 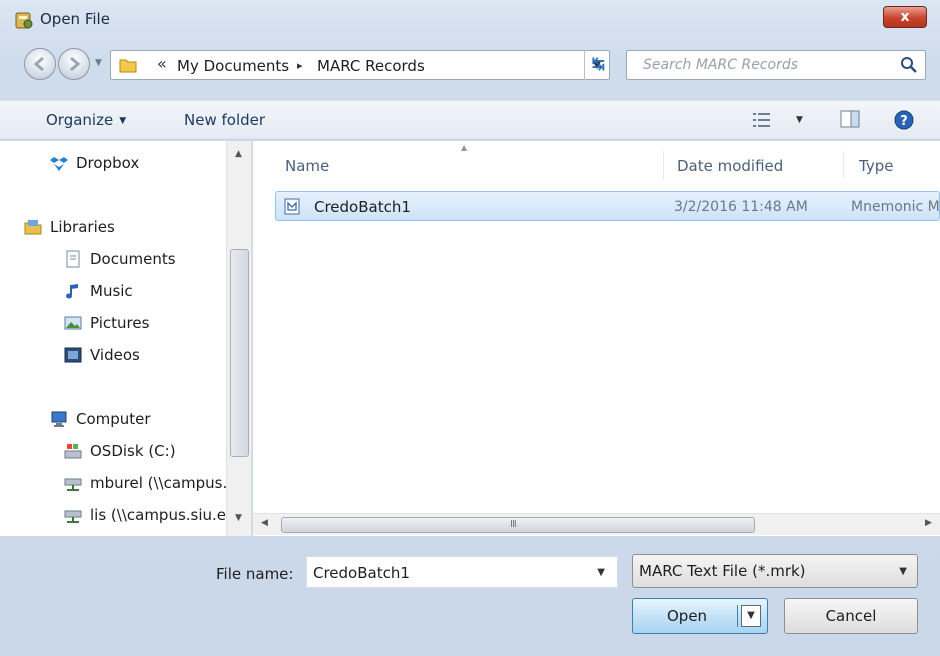 I want to click on pictures-icon, so click(x=73, y=323).